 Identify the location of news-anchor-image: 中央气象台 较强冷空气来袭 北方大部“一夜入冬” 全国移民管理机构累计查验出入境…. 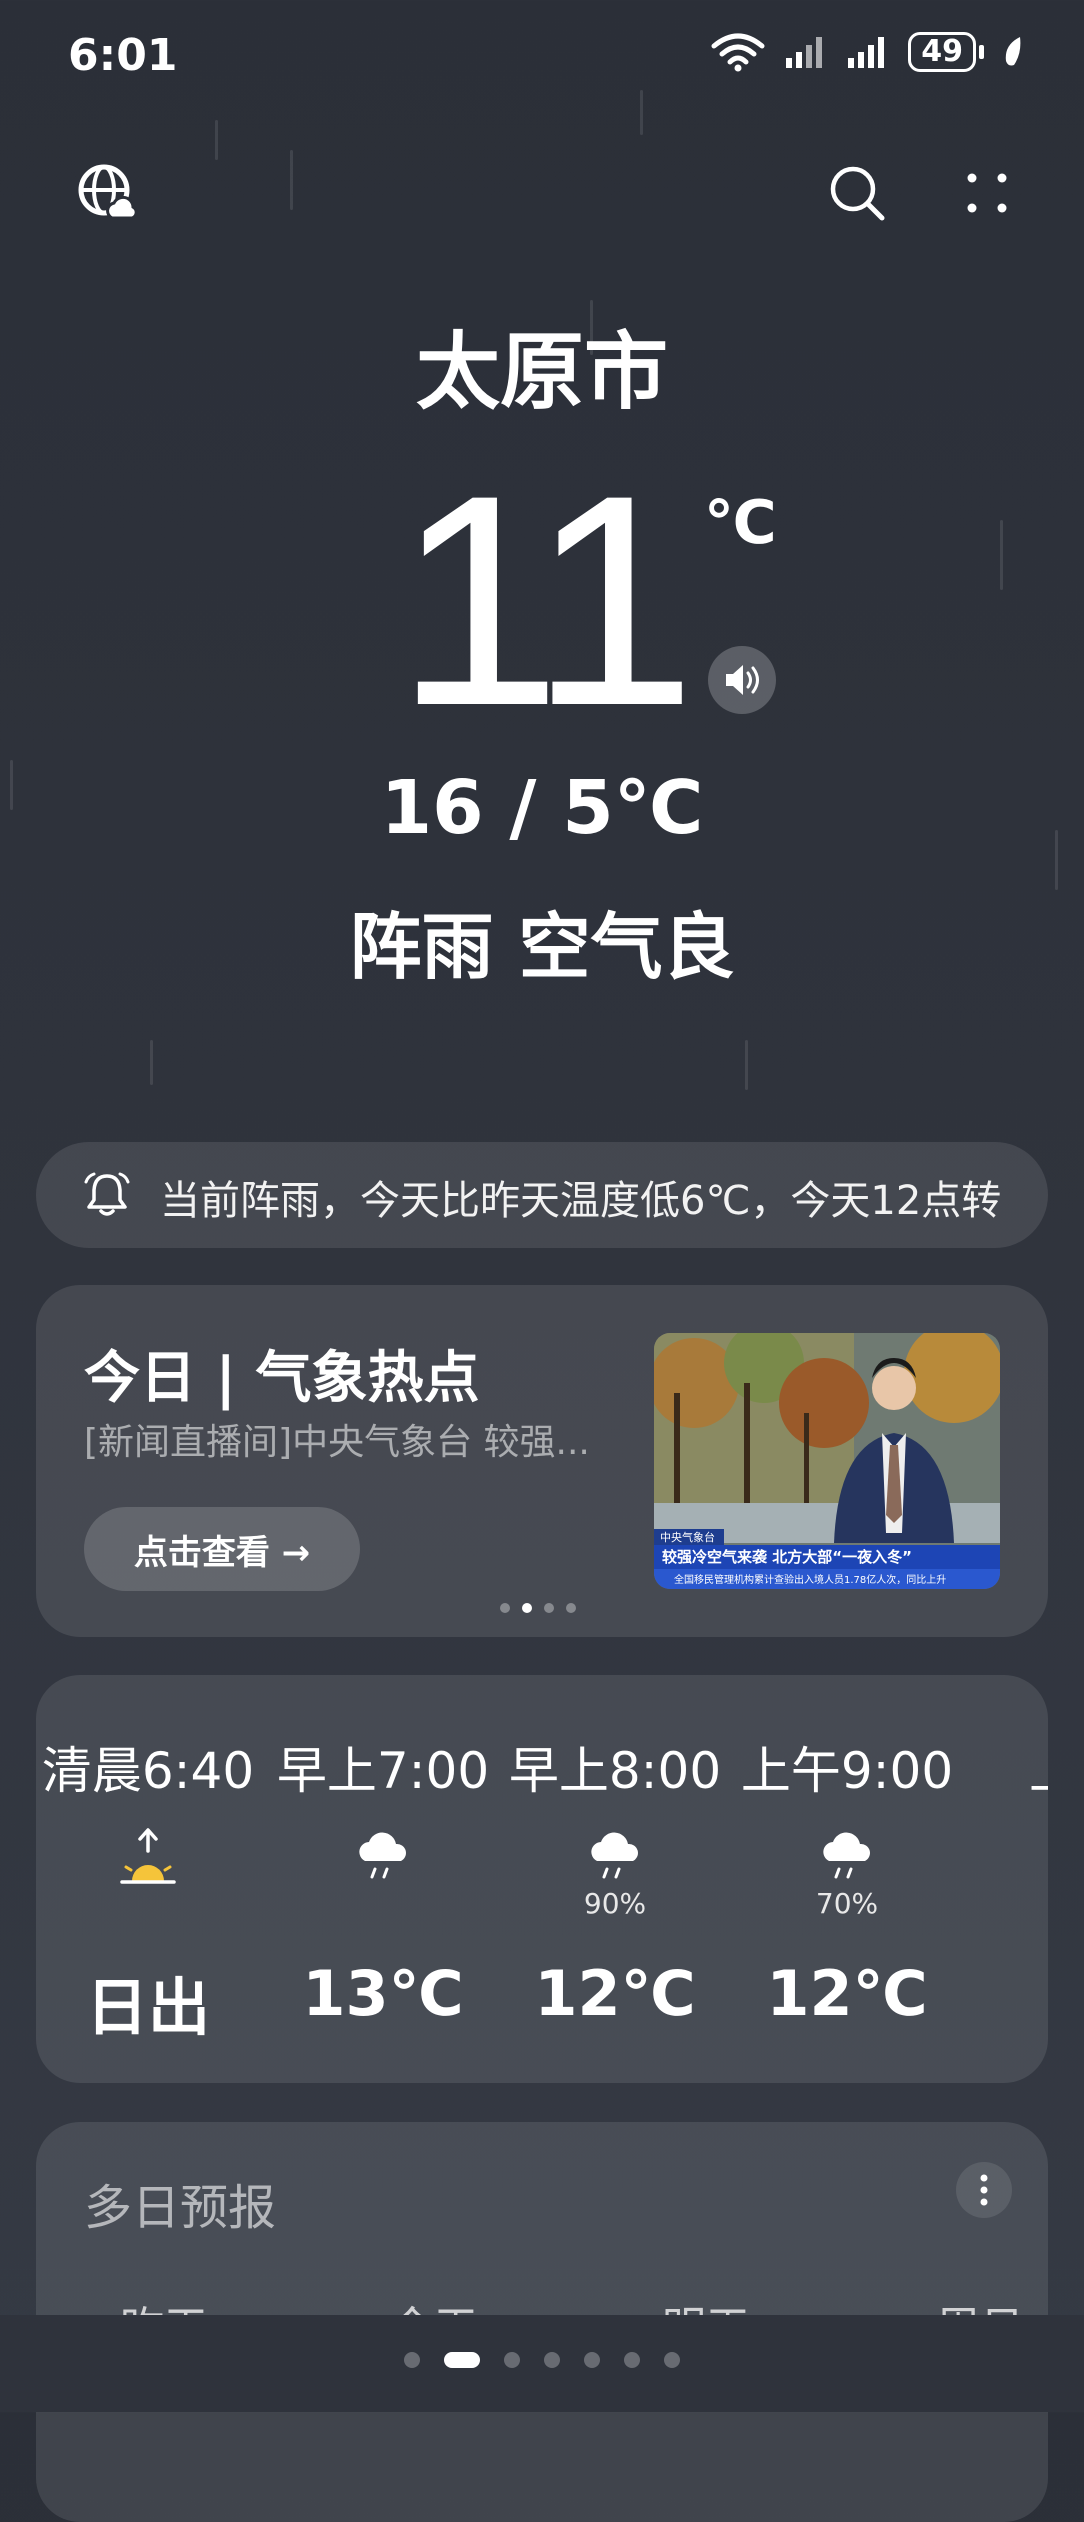
(827, 1461).